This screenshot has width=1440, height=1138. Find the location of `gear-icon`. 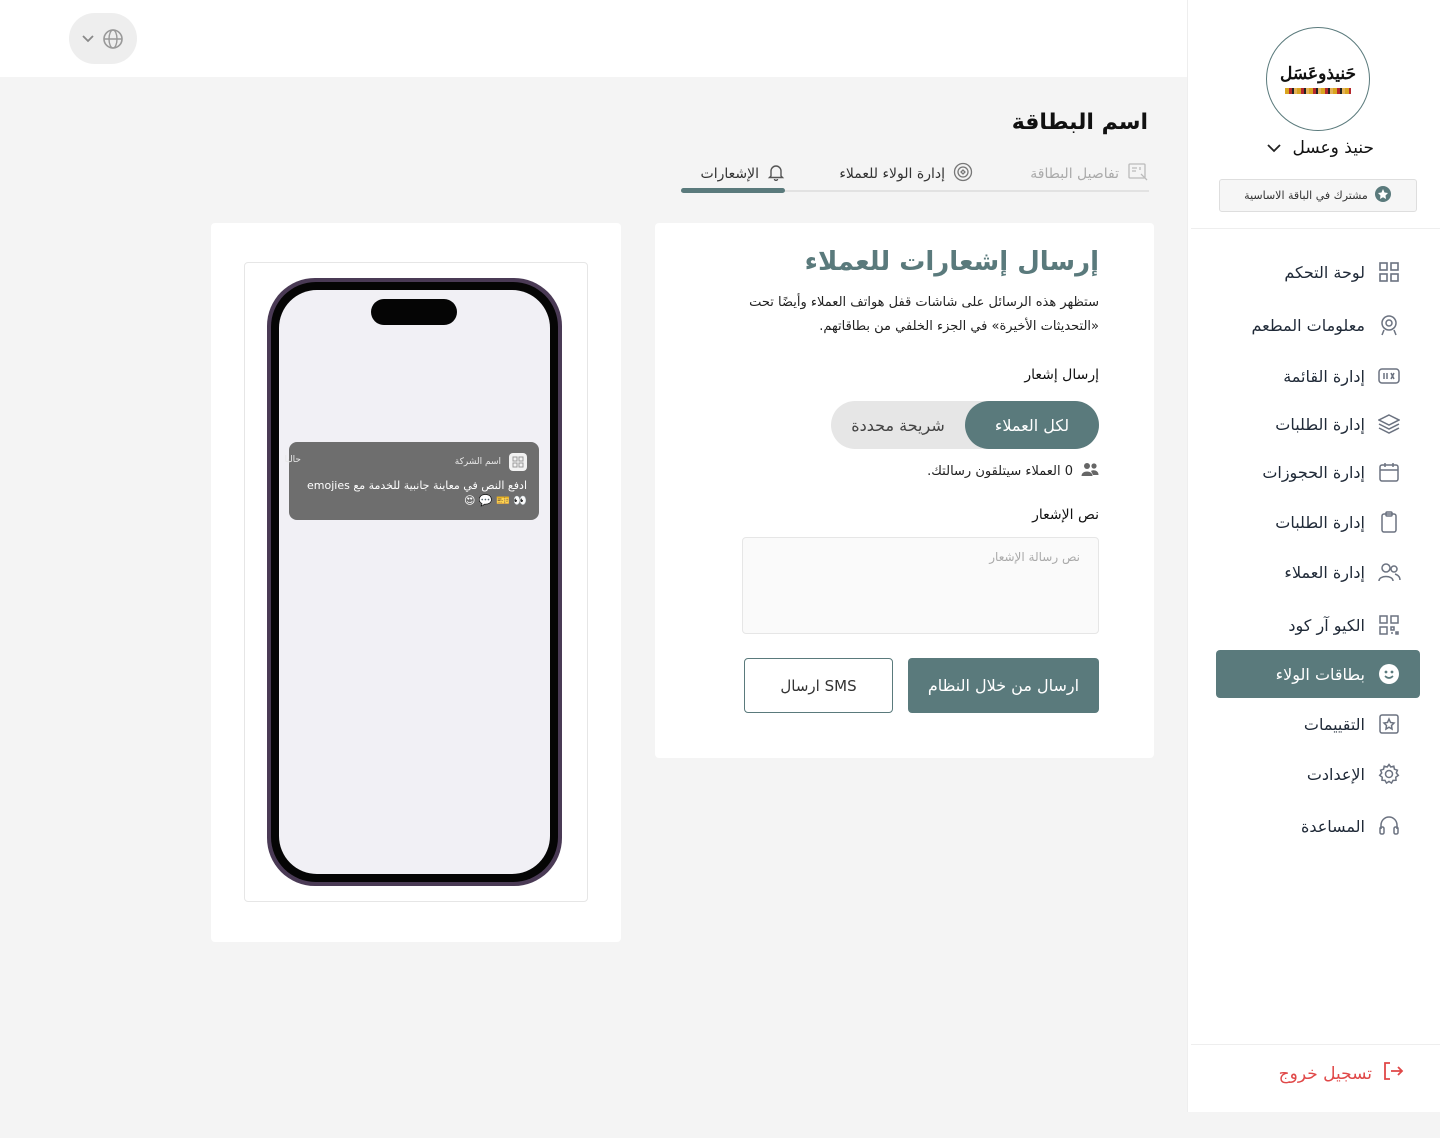

gear-icon is located at coordinates (1389, 774).